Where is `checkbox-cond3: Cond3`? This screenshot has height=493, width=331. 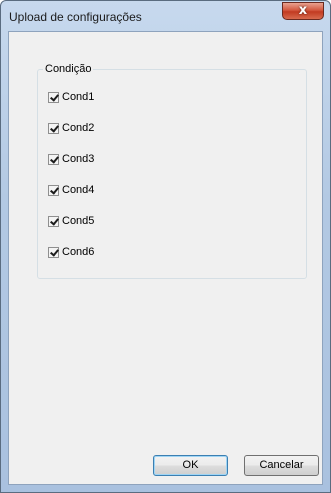
checkbox-cond3: Cond3 is located at coordinates (71, 159).